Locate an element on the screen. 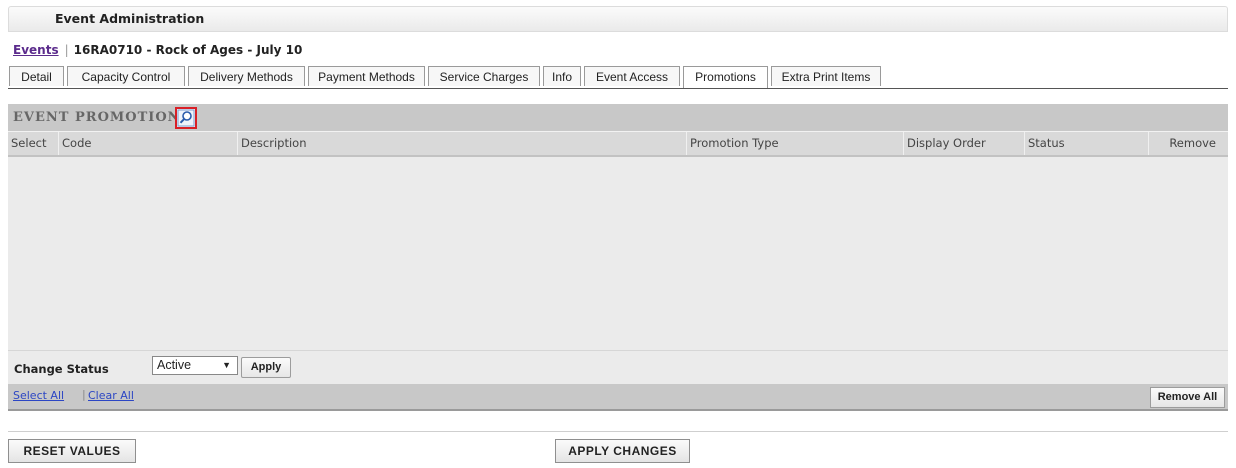 The image size is (1236, 468). column-header-display-order: Display Order is located at coordinates (963, 143).